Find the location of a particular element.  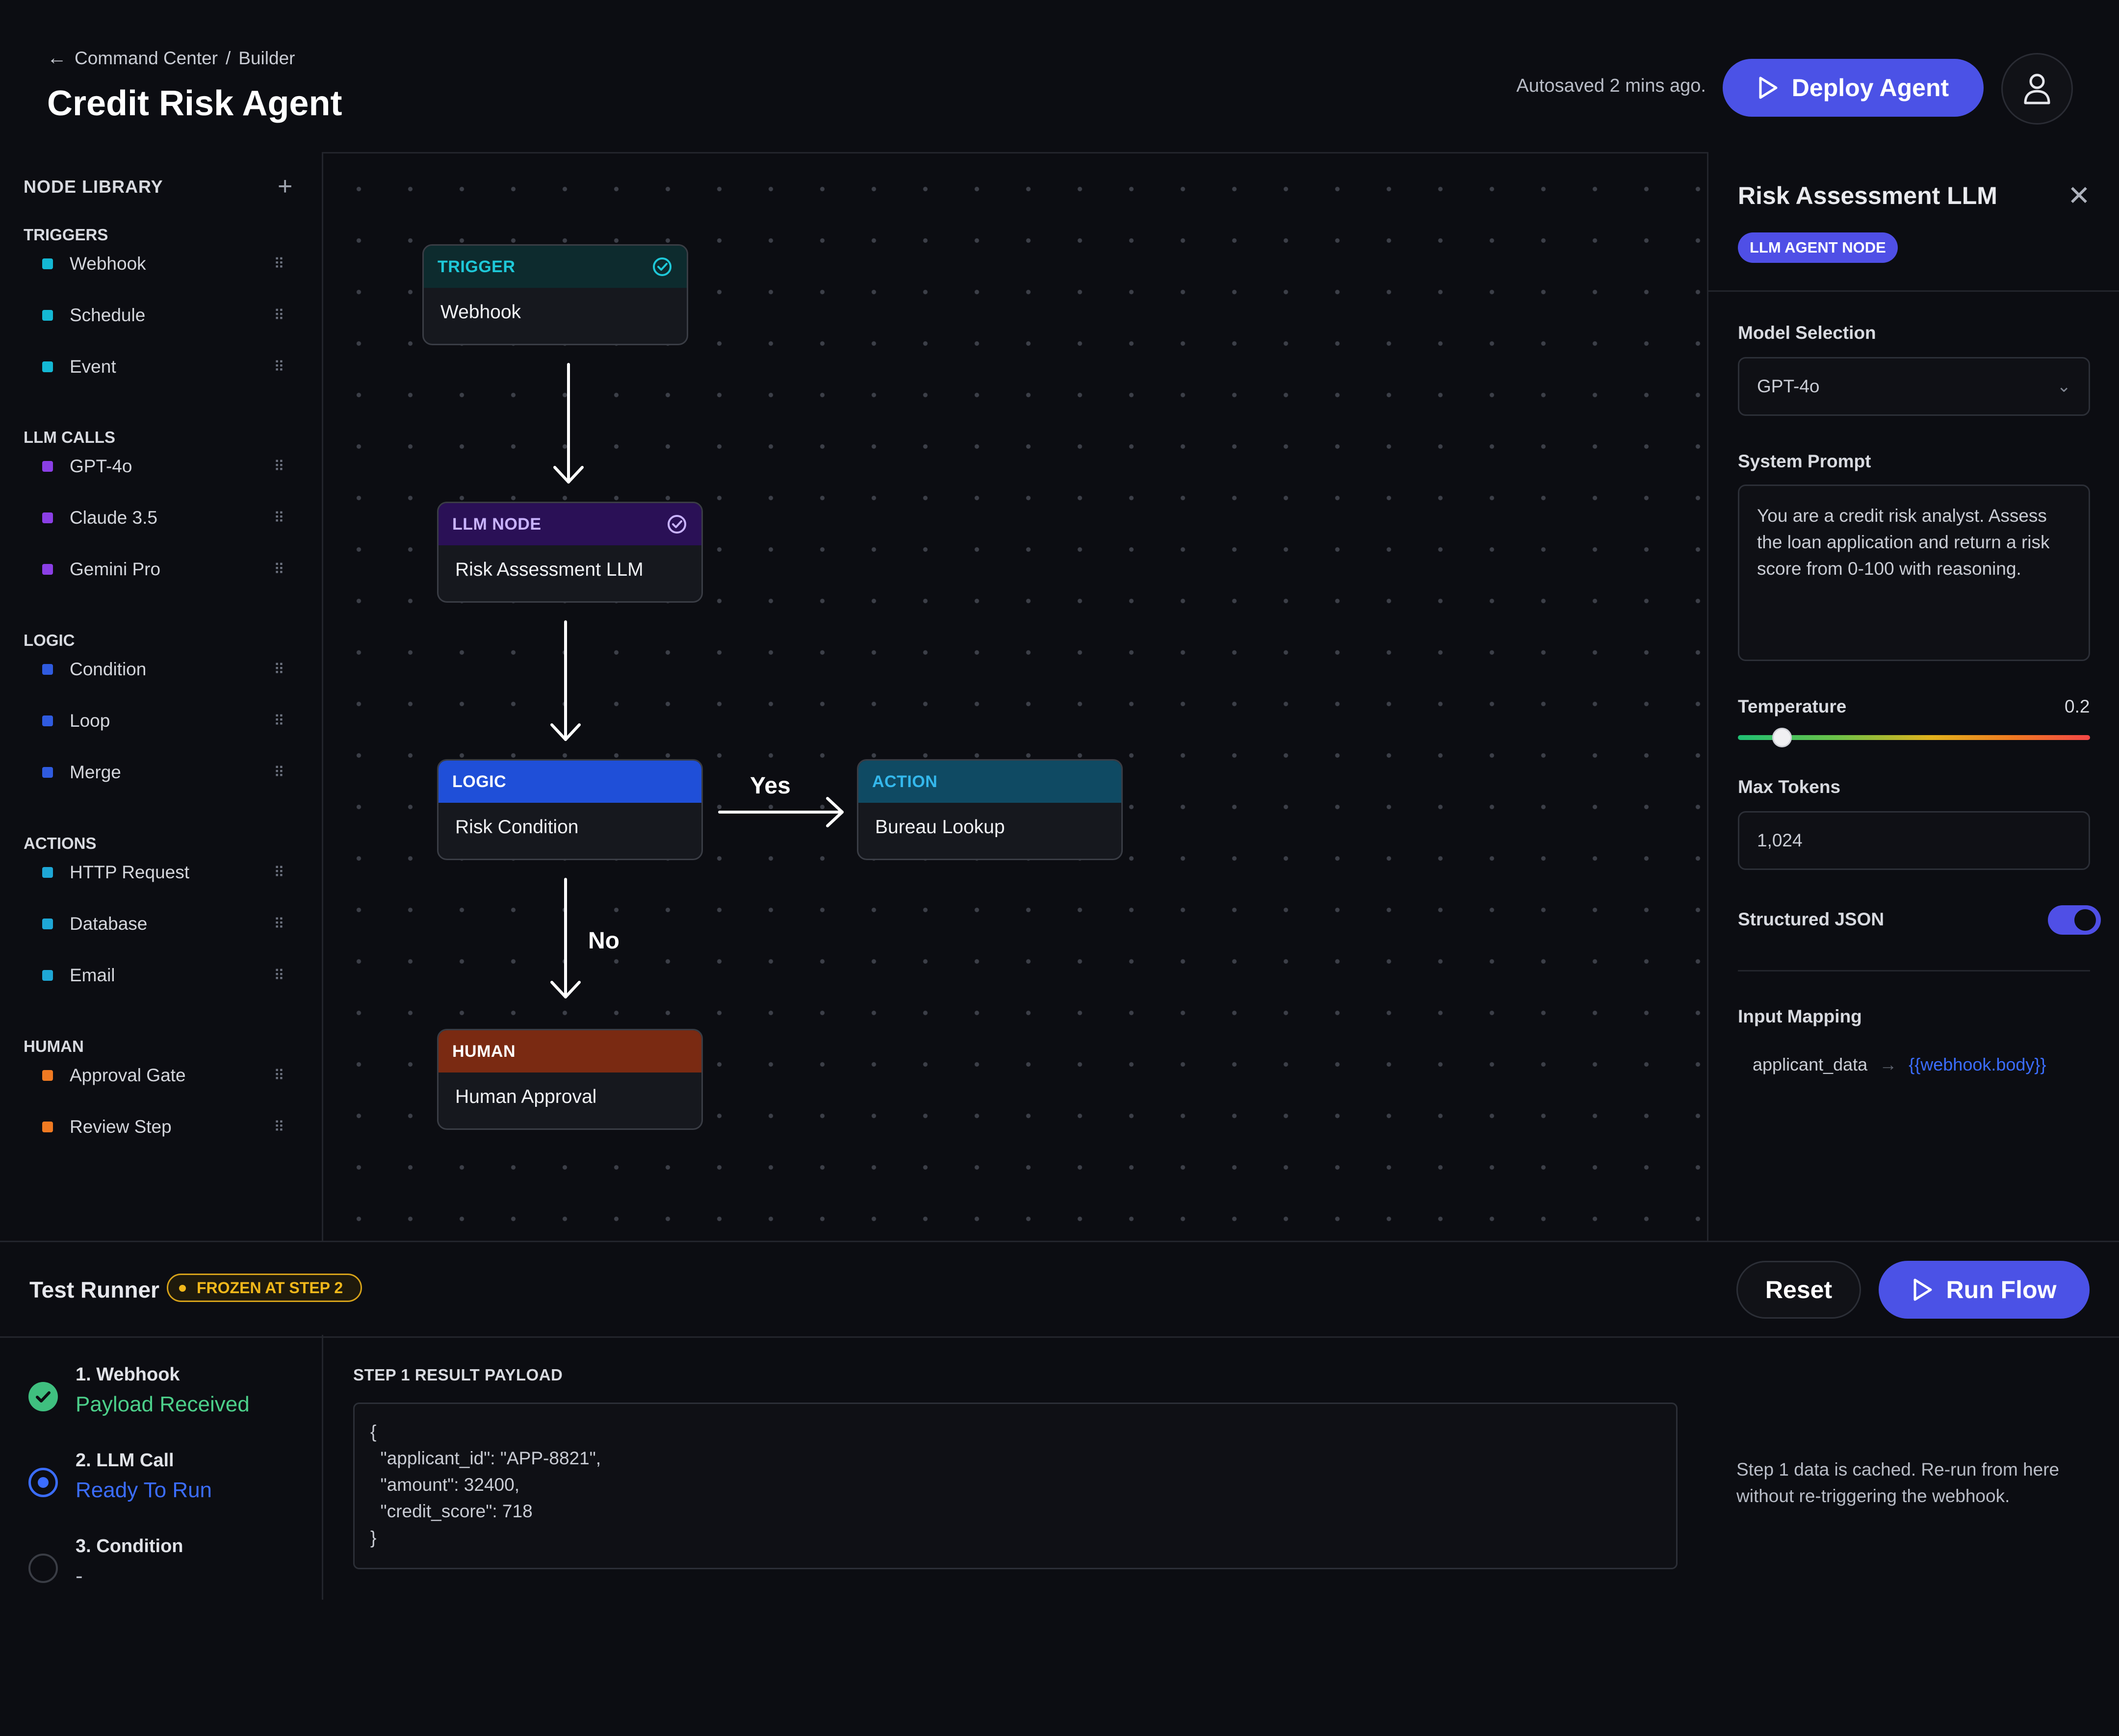

test-step: 2. LLM Call Ready To Run is located at coordinates (120, 1477).